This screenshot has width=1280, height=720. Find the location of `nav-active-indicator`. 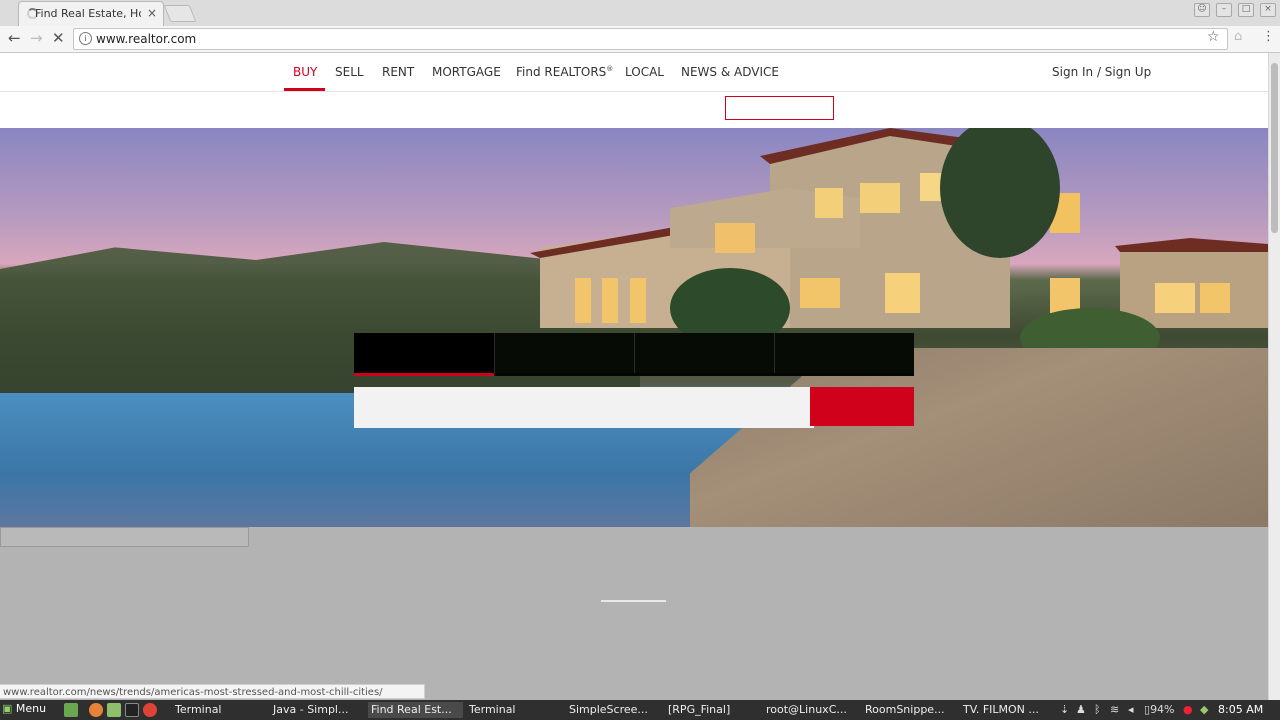

nav-active-indicator is located at coordinates (304, 89).